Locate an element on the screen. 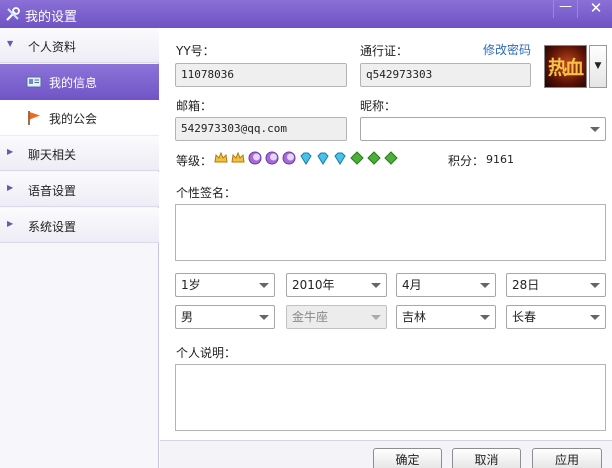  sidebar-section-label: 系统设置 is located at coordinates (52, 227).